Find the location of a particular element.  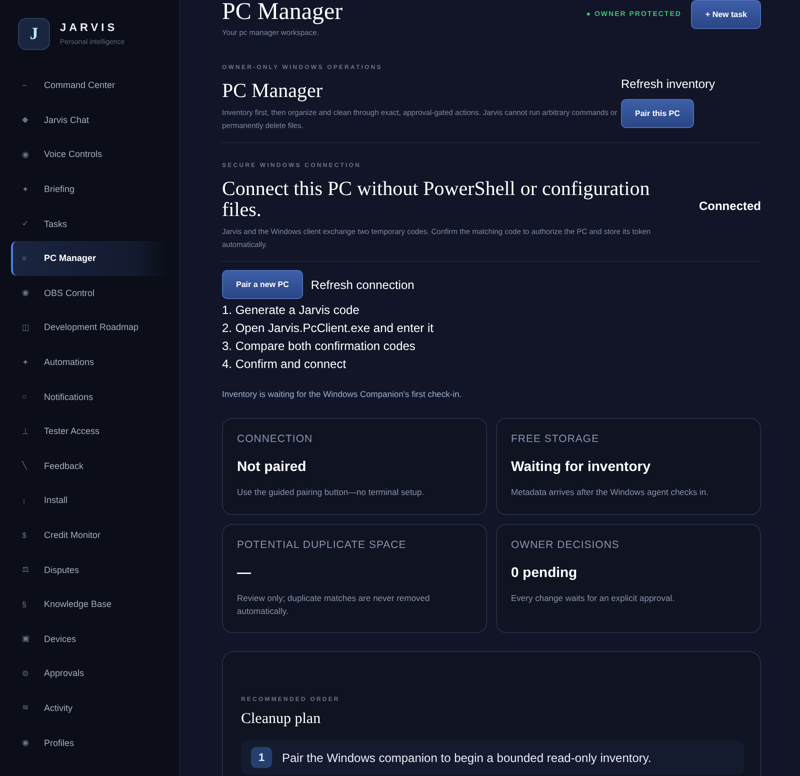

sidebar-item: ◉ Voice Controls is located at coordinates (89, 154).